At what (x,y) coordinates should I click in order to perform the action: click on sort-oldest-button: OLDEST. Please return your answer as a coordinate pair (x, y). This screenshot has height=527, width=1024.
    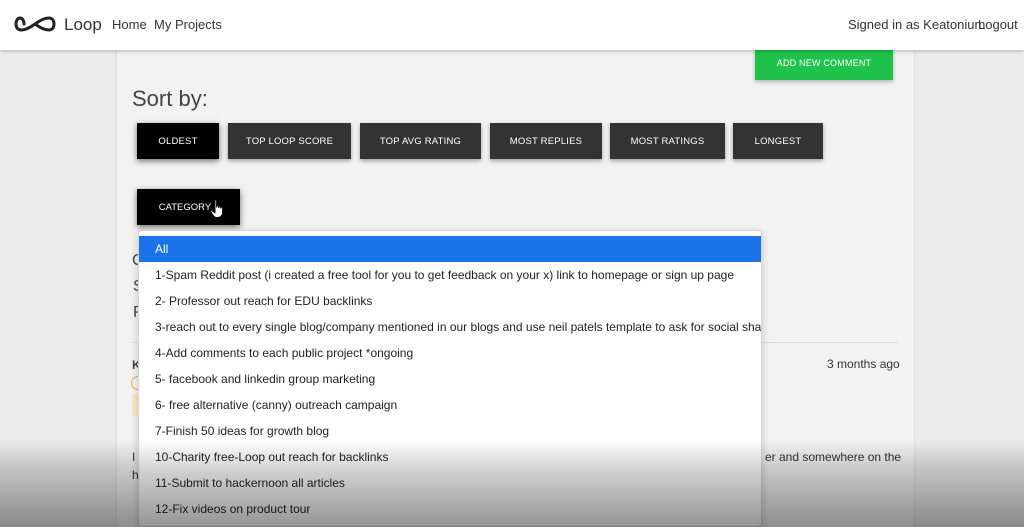
    Looking at the image, I should click on (178, 141).